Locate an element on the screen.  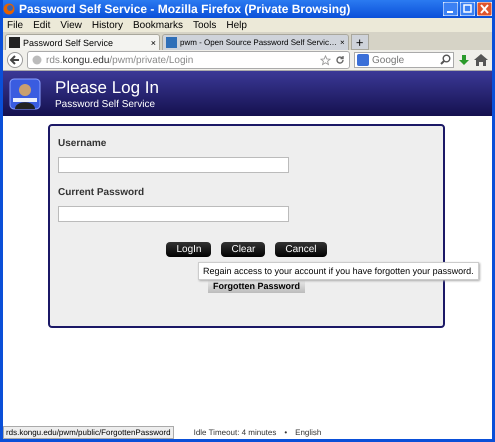
maximize-button is located at coordinates (467, 9).